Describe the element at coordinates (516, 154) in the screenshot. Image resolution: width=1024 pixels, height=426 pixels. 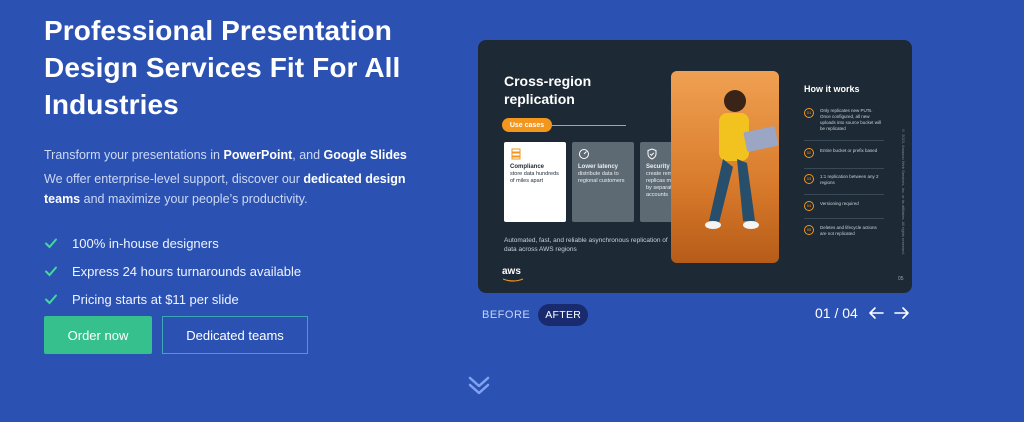
I see `database-icon` at that location.